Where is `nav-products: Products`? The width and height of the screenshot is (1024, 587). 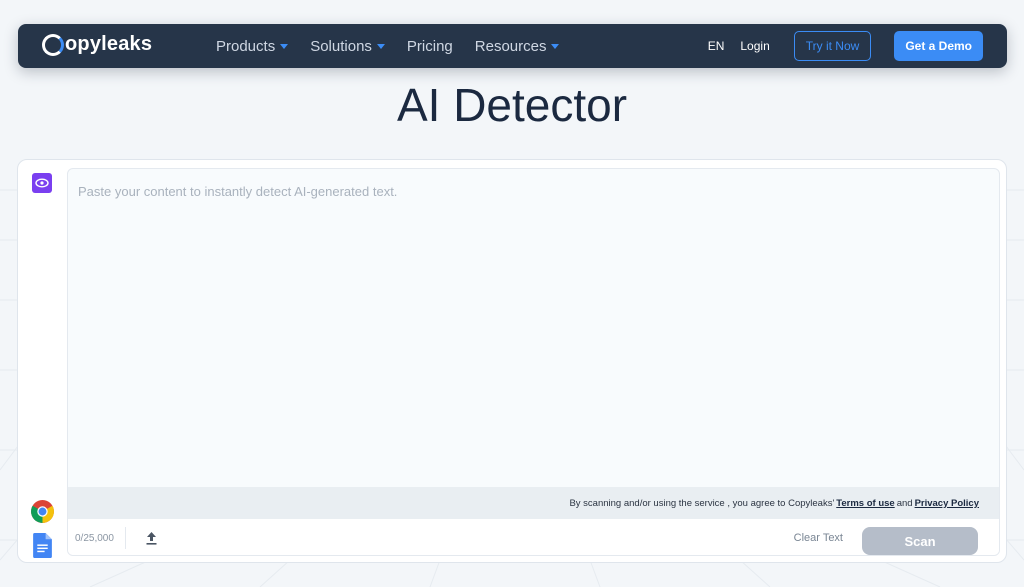
nav-products: Products is located at coordinates (252, 46).